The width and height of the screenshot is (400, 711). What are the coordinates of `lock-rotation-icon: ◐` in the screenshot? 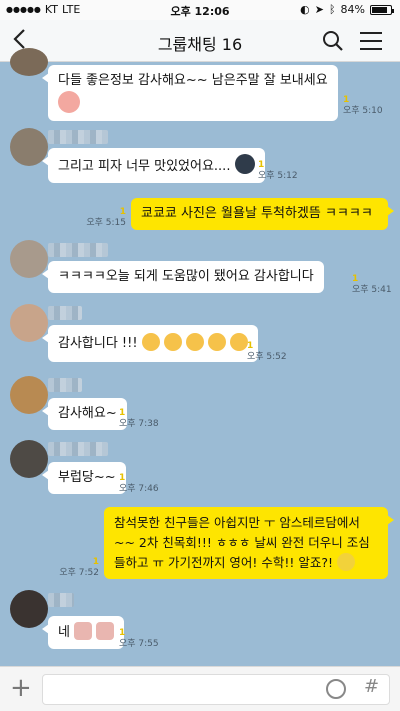 It's located at (305, 9).